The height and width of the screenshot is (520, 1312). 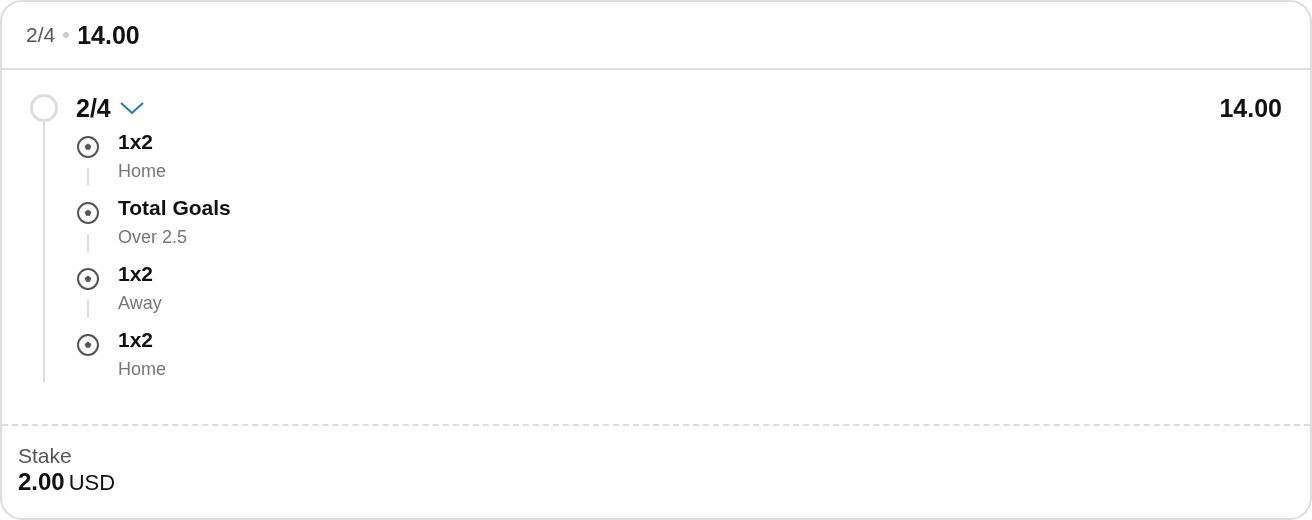 I want to click on system-label: 2/4, so click(x=93, y=108).